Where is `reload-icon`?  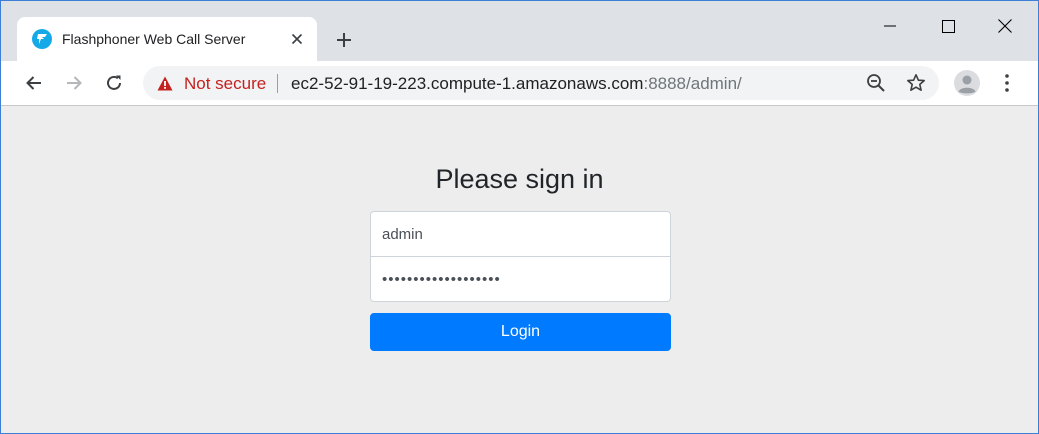 reload-icon is located at coordinates (114, 83).